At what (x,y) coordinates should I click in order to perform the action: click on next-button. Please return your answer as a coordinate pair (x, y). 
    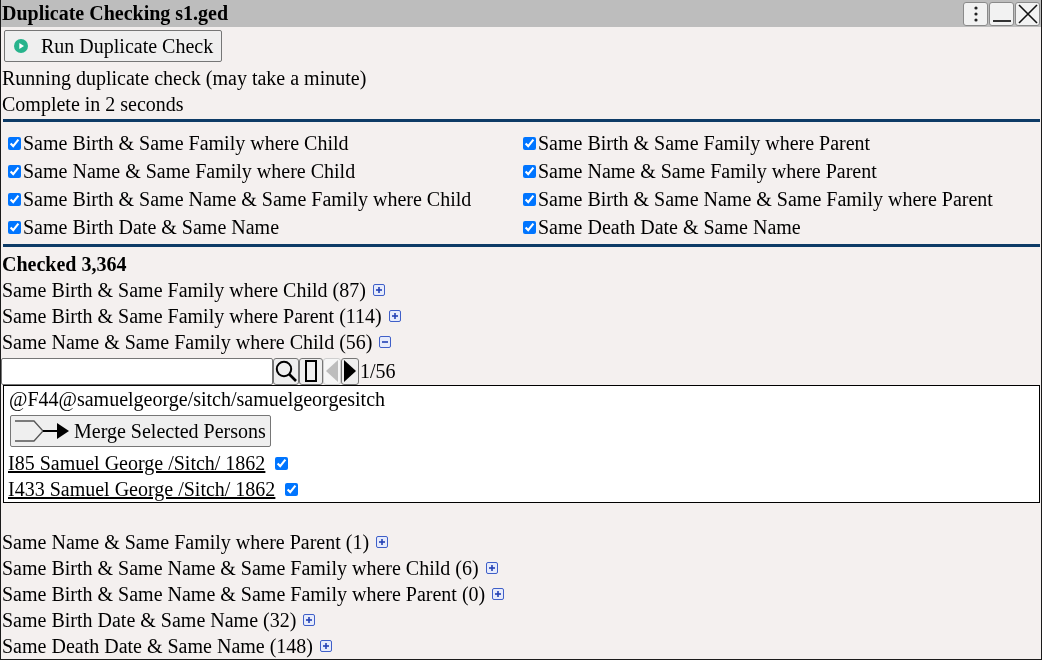
    Looking at the image, I should click on (350, 371).